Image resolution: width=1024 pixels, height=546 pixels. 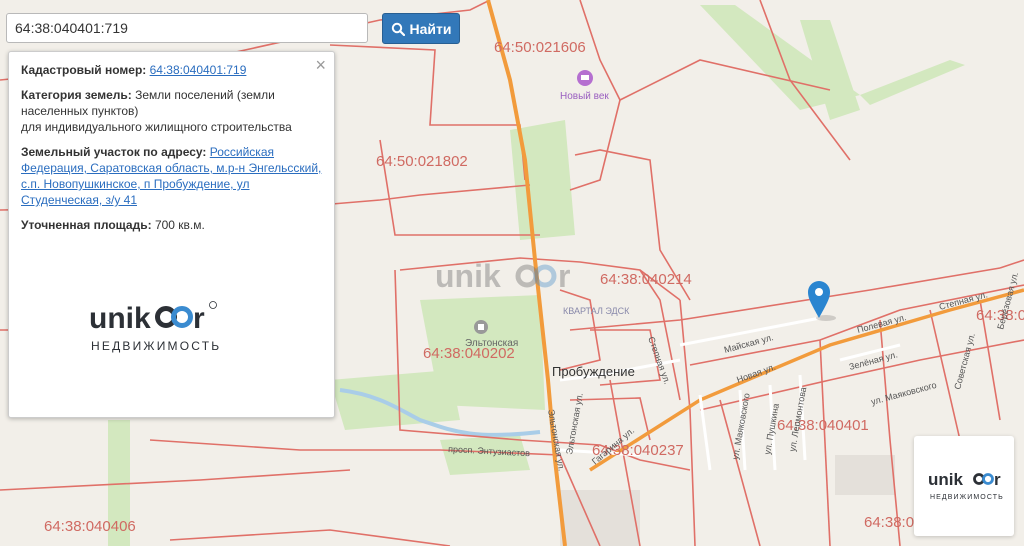 I want to click on quarter-label: КВАРТАЛ ЭДСК, so click(x=596, y=311).